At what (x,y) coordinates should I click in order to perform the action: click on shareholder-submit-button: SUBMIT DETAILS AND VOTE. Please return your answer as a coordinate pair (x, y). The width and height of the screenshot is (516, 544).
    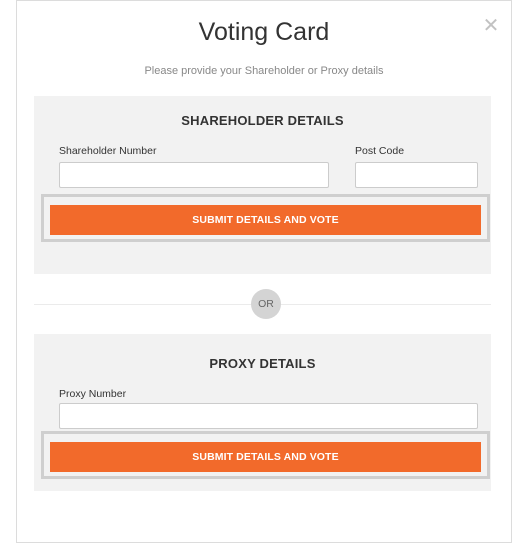
    Looking at the image, I should click on (265, 220).